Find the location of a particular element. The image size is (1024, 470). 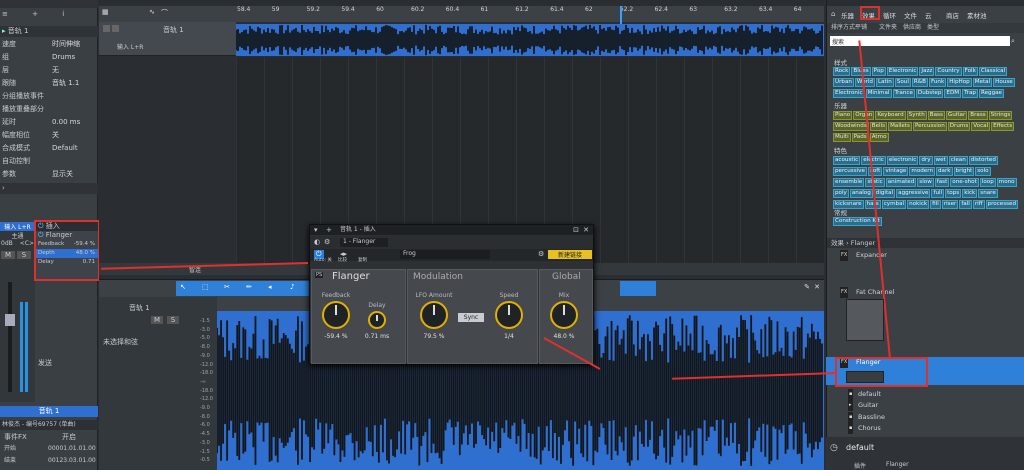

tag-chip: nokick is located at coordinates (918, 204).